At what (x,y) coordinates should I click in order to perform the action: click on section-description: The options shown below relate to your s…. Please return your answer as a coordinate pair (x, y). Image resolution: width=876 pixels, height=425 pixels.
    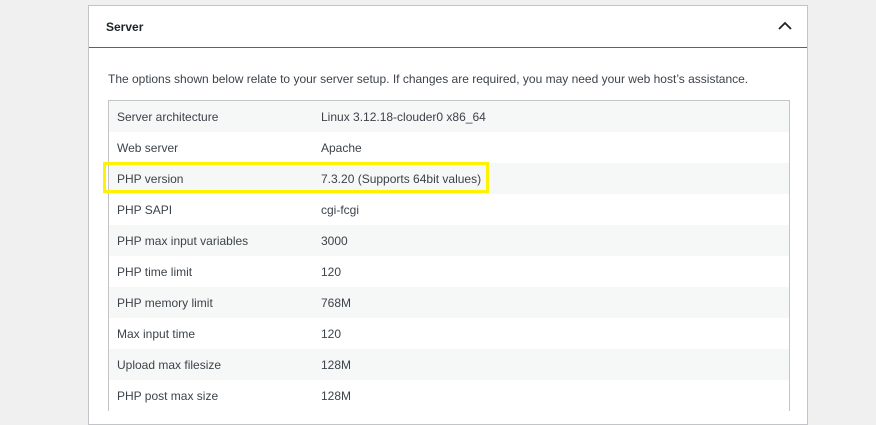
    Looking at the image, I should click on (428, 79).